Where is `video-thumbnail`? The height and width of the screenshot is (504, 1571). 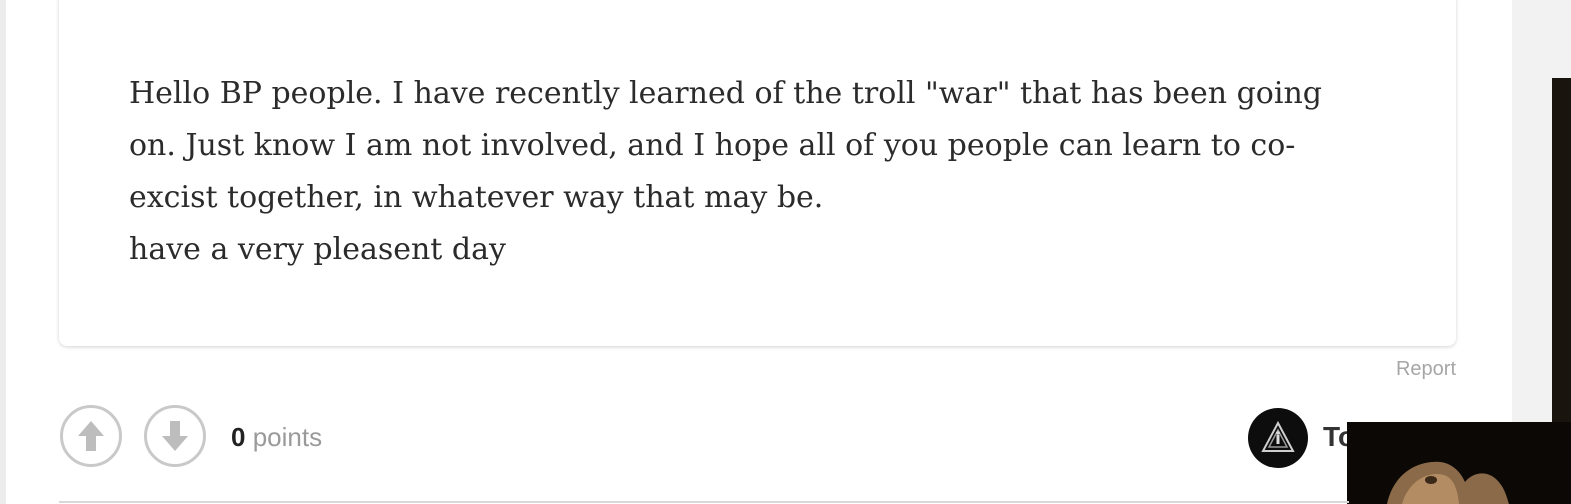
video-thumbnail is located at coordinates (1459, 463).